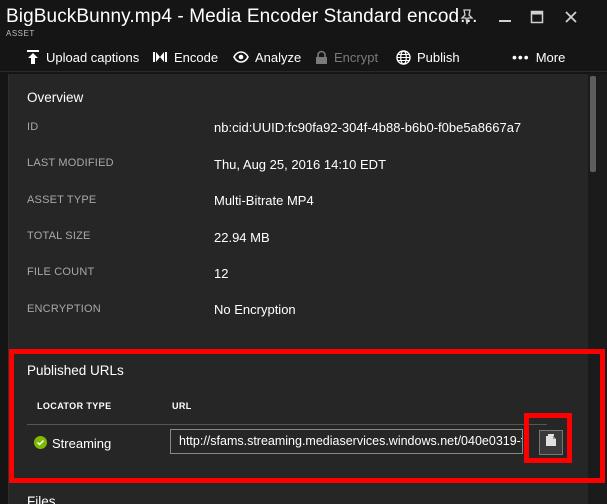 The height and width of the screenshot is (504, 607). I want to click on globe-icon, so click(403, 57).